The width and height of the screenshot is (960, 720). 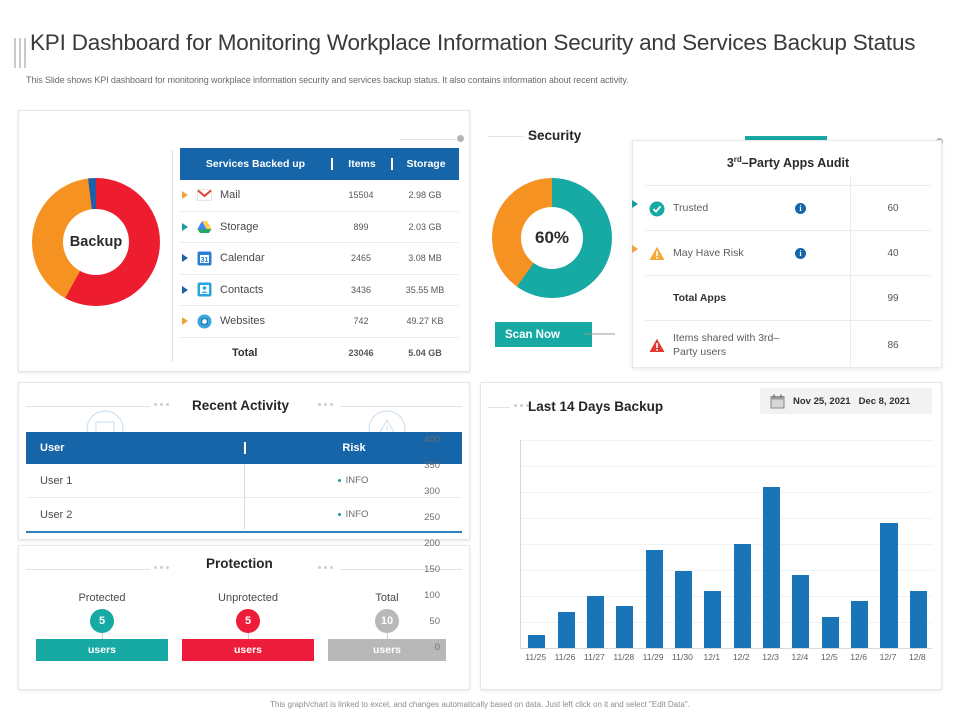 I want to click on table-divider, so click(x=172, y=256).